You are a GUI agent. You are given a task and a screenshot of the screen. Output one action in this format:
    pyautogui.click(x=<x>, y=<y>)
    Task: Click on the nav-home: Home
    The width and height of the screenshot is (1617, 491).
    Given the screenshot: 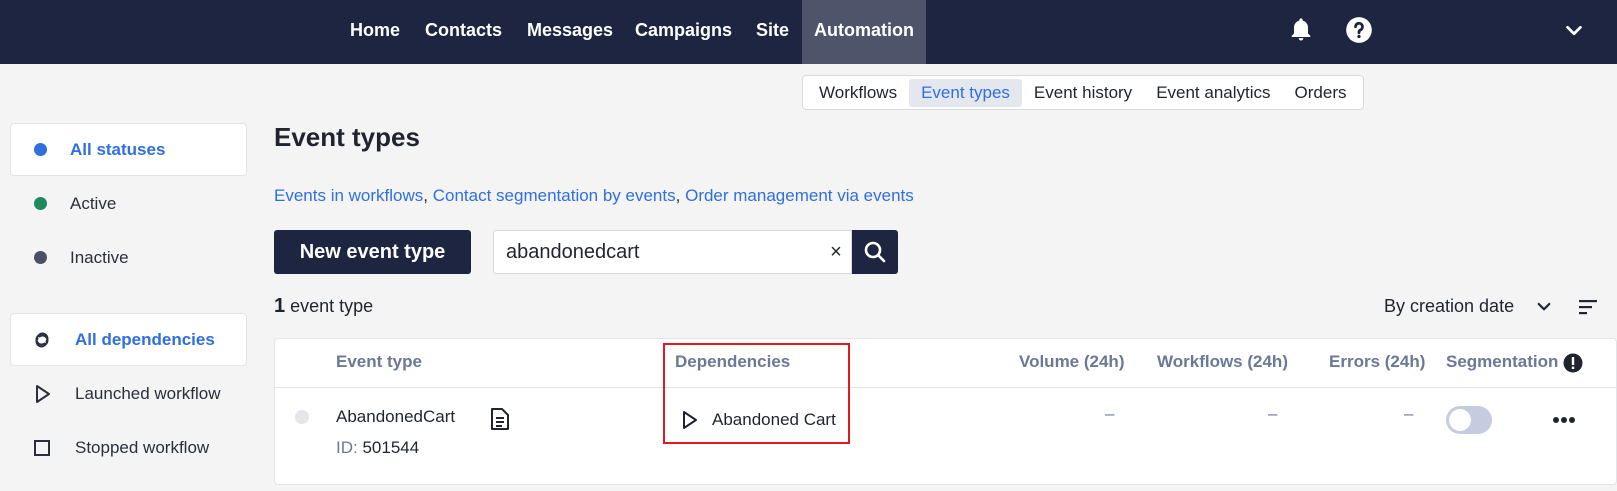 What is the action you would take?
    pyautogui.click(x=375, y=32)
    